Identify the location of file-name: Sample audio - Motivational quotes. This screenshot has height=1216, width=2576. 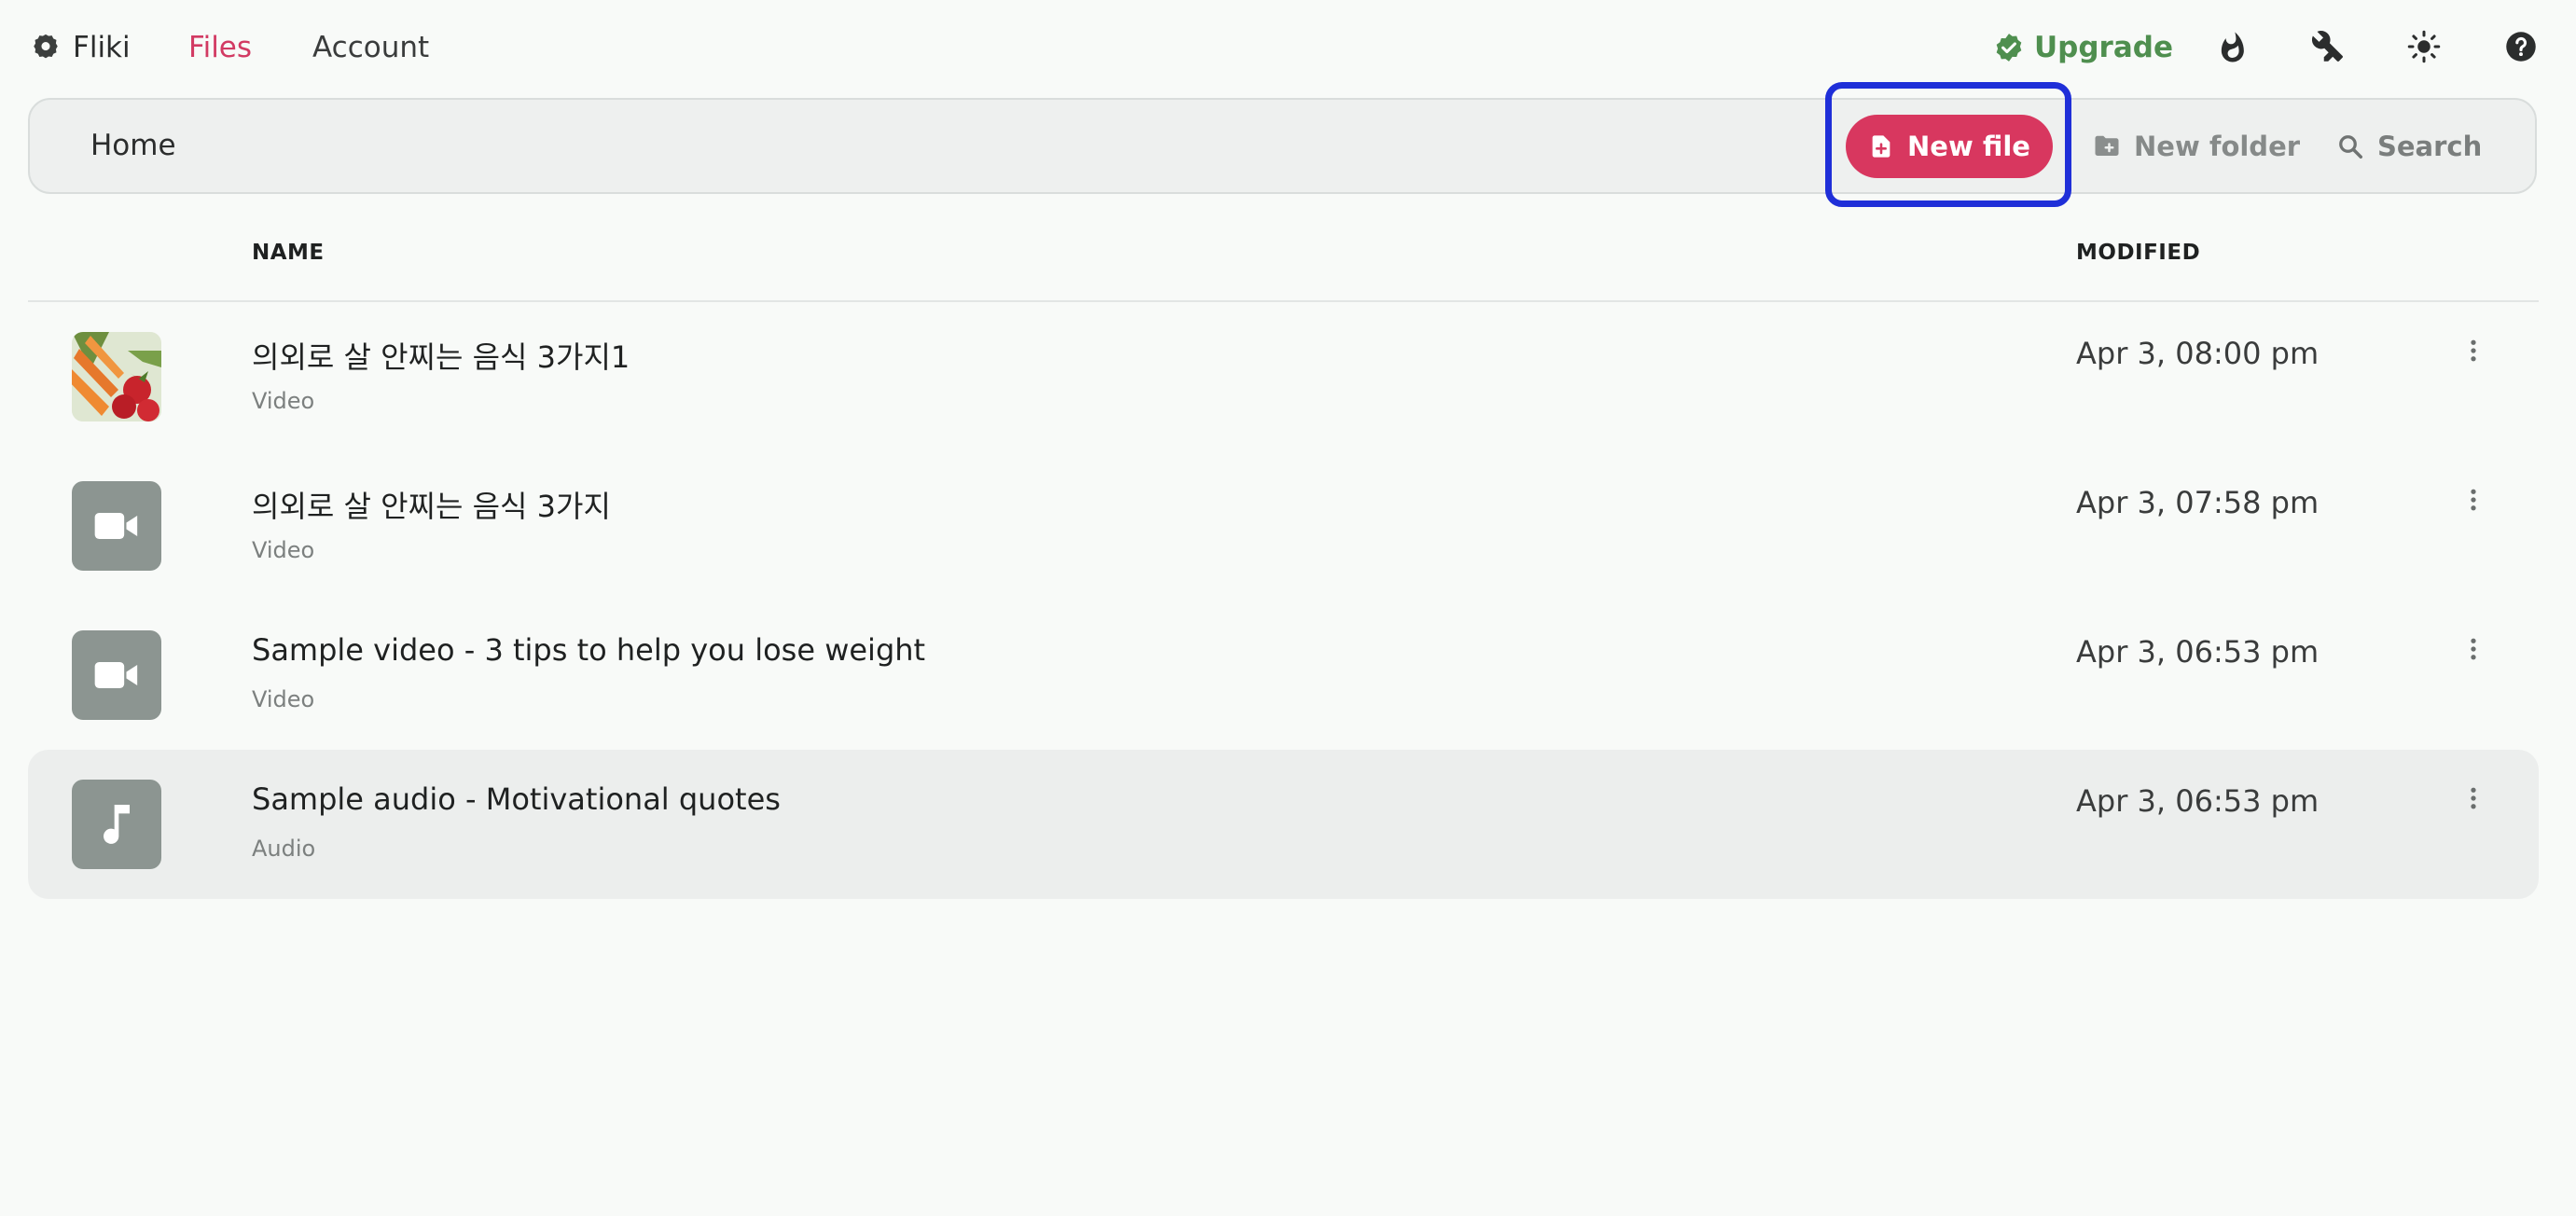
(516, 799).